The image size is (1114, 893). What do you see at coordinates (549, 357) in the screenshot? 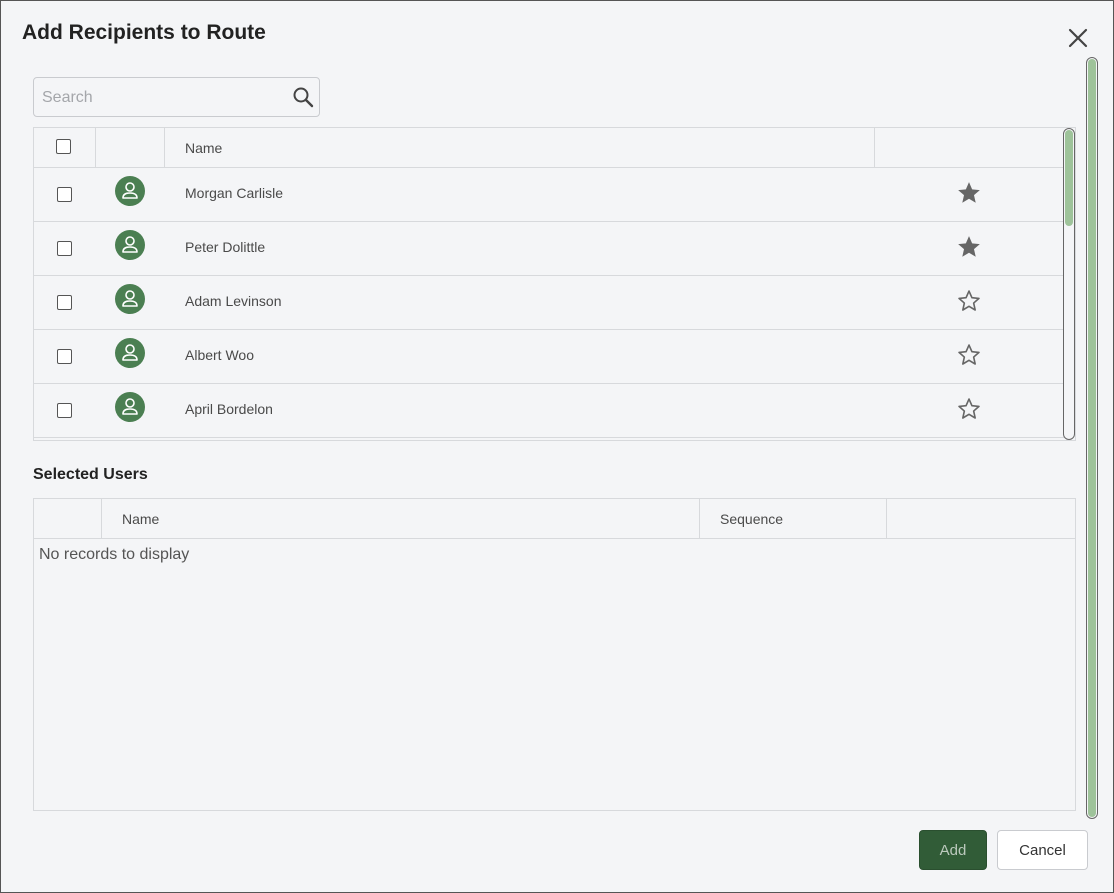
I see `table-row: Albert Woo` at bounding box center [549, 357].